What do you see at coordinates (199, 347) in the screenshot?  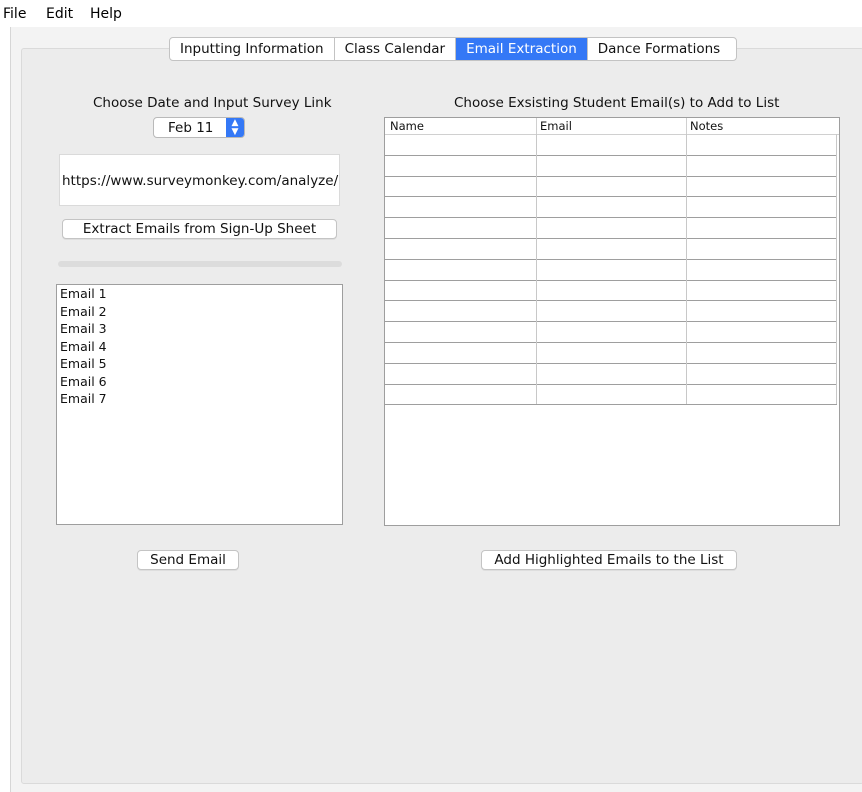 I see `email-list-item: Email 4` at bounding box center [199, 347].